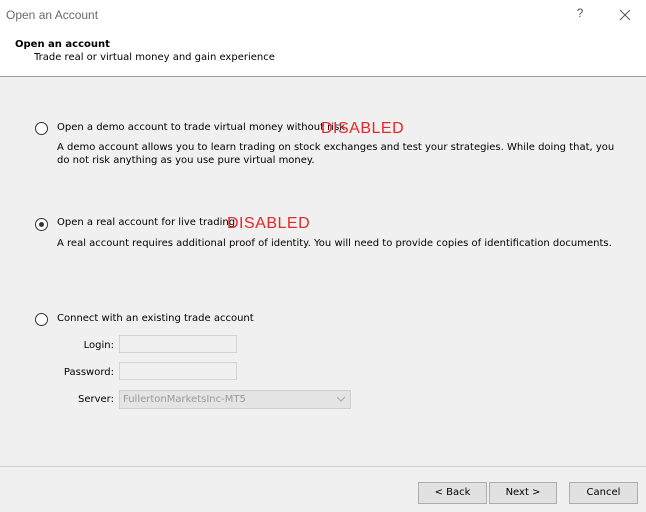  Describe the element at coordinates (323, 466) in the screenshot. I see `footer-divider` at that location.